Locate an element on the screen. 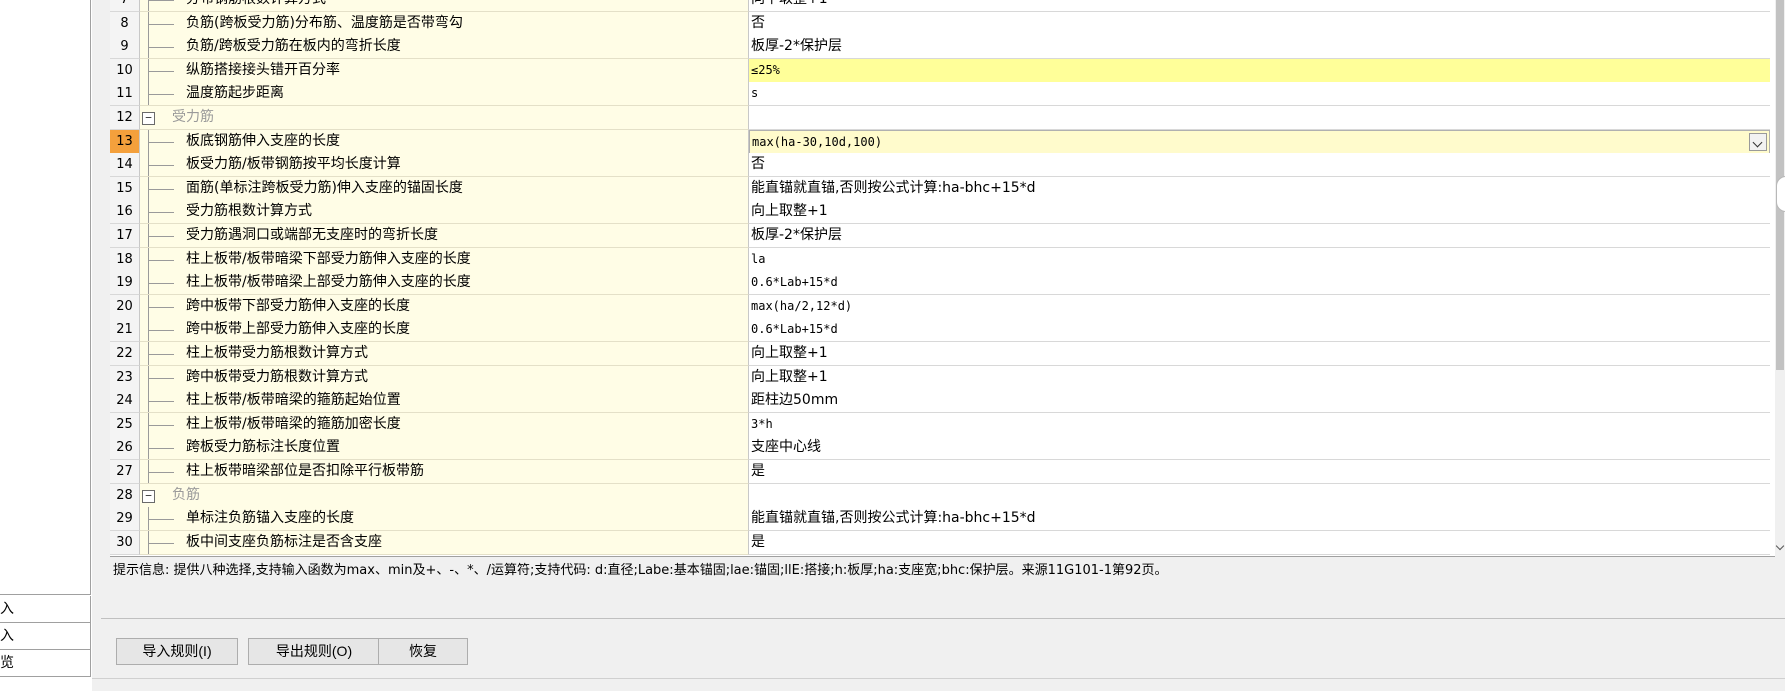 The image size is (1785, 691). rule-value-cell: 板厚-2*保护层 is located at coordinates (1259, 47).